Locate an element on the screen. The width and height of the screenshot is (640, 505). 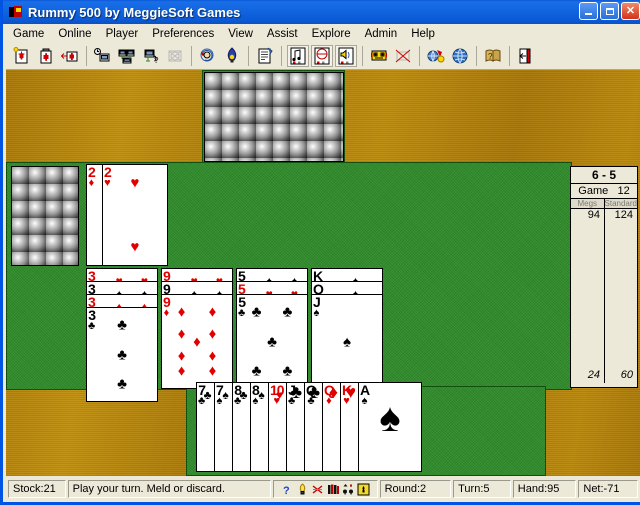
hand-card: J ♣ ♣ is located at coordinates (295, 427).